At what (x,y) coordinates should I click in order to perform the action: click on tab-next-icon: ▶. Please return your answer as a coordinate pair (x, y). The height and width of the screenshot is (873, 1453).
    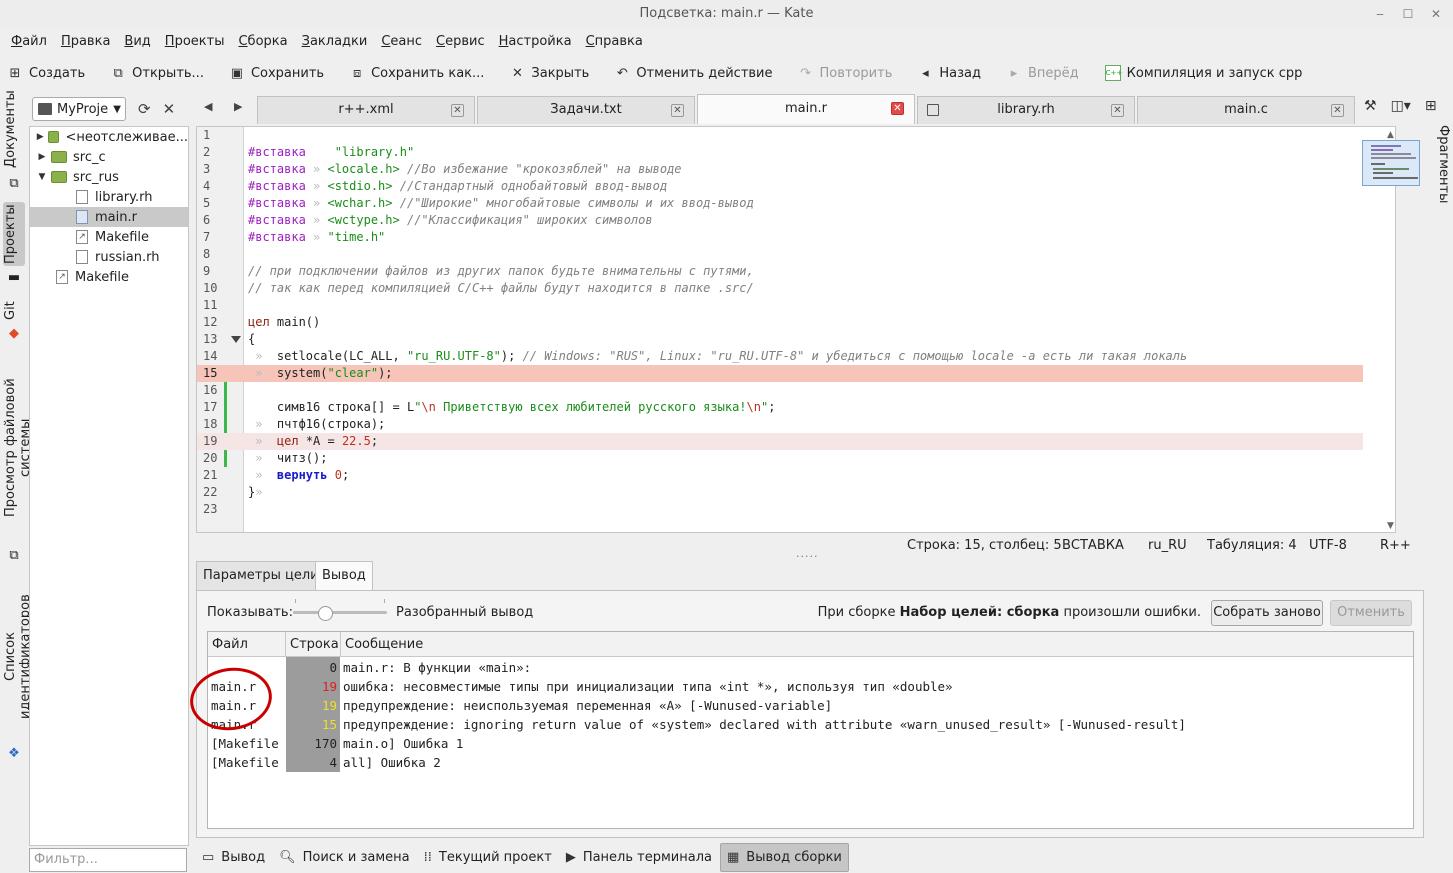
    Looking at the image, I should click on (238, 106).